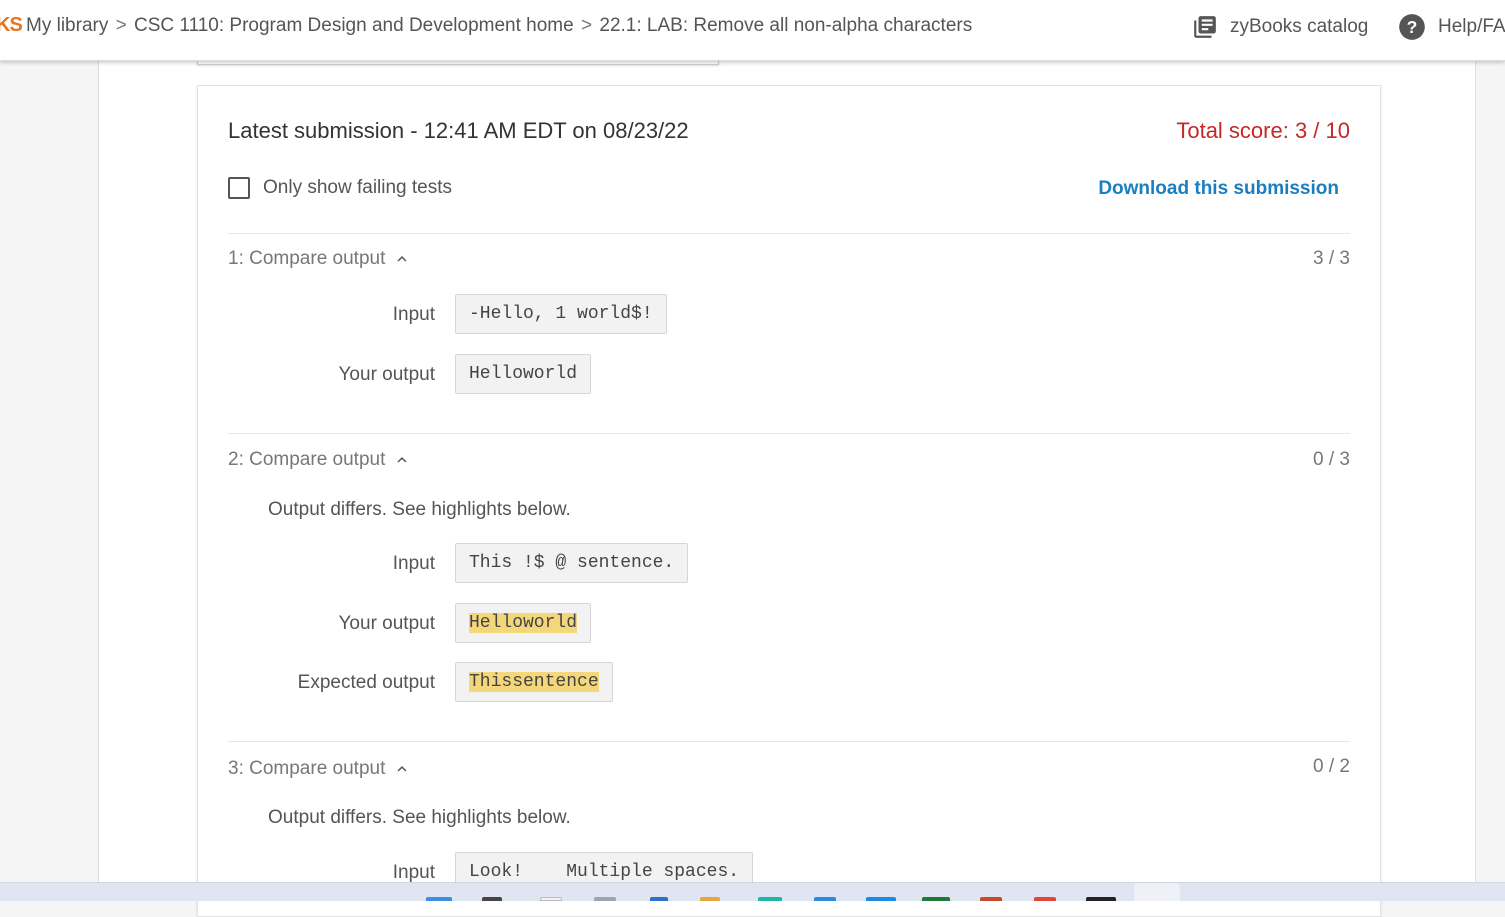 The image size is (1505, 917). Describe the element at coordinates (604, 872) in the screenshot. I see `test-3-input: Look! Multiple spaces.` at that location.